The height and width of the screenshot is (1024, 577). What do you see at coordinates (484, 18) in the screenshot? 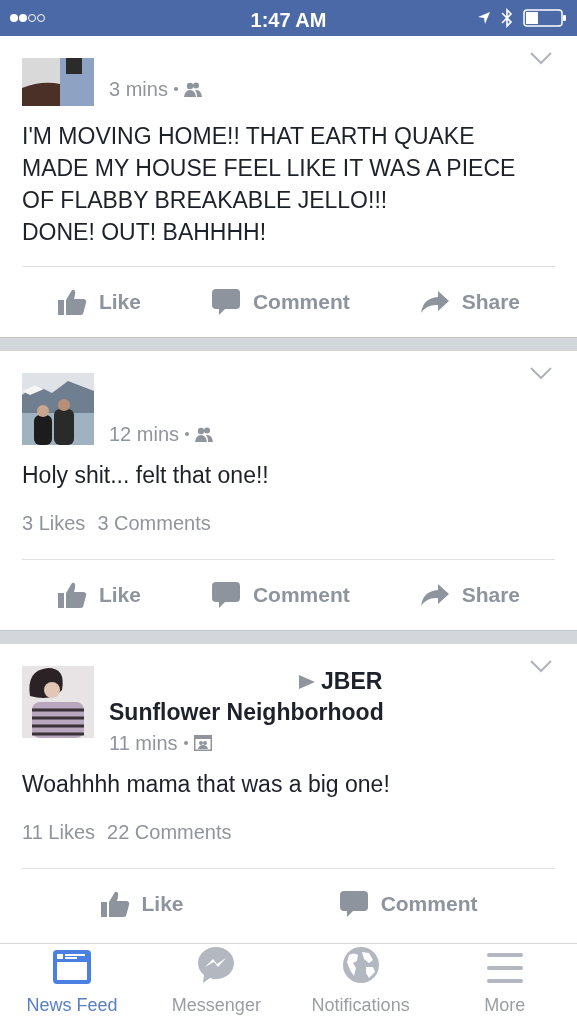
I see `location-icon` at bounding box center [484, 18].